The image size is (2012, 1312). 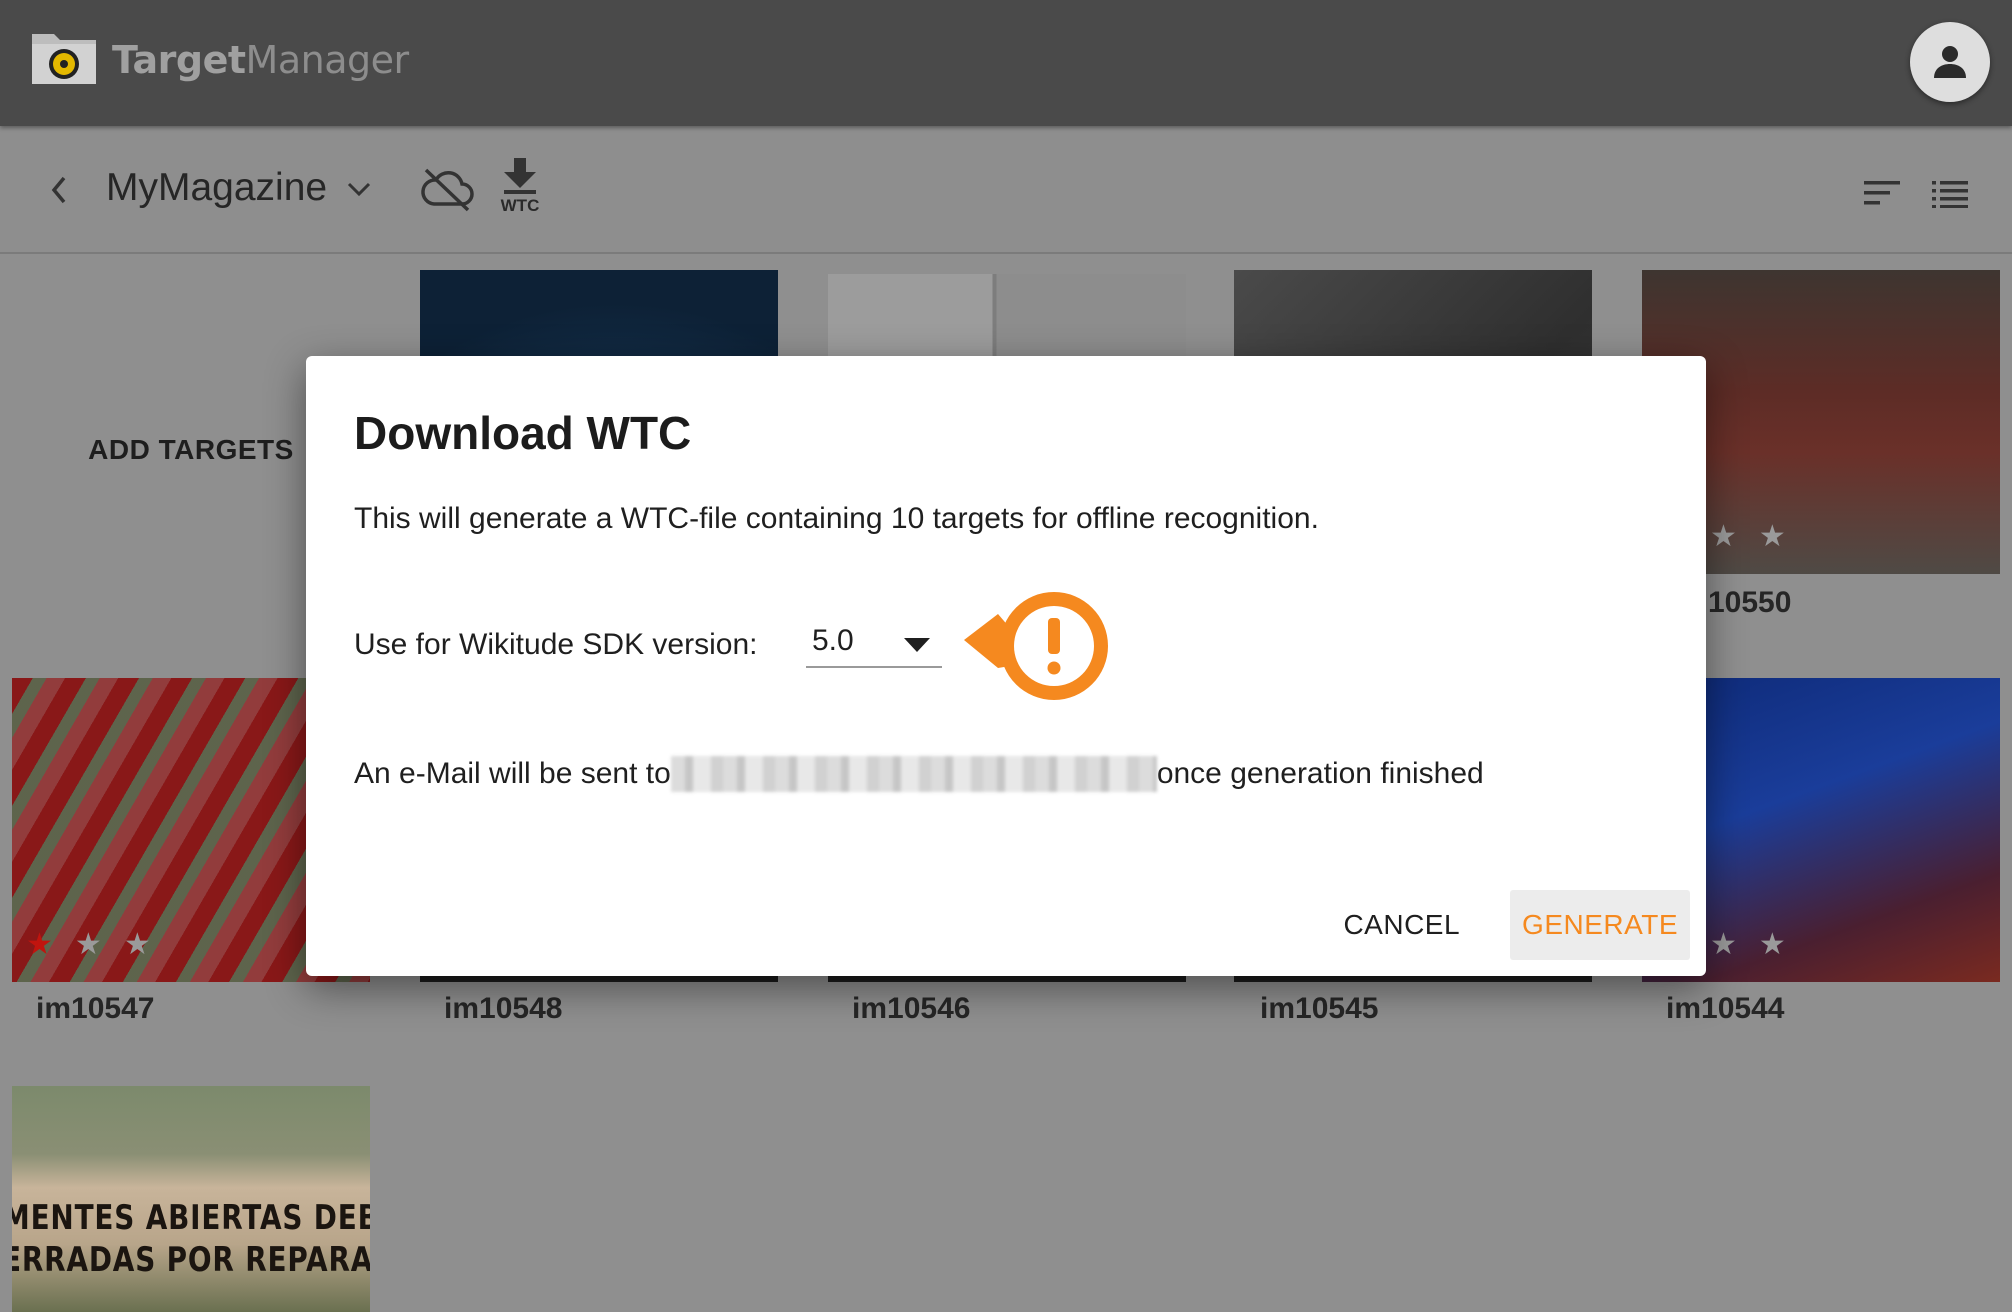 I want to click on dialog-actions: CANCEL GENERATE, so click(x=1502, y=925).